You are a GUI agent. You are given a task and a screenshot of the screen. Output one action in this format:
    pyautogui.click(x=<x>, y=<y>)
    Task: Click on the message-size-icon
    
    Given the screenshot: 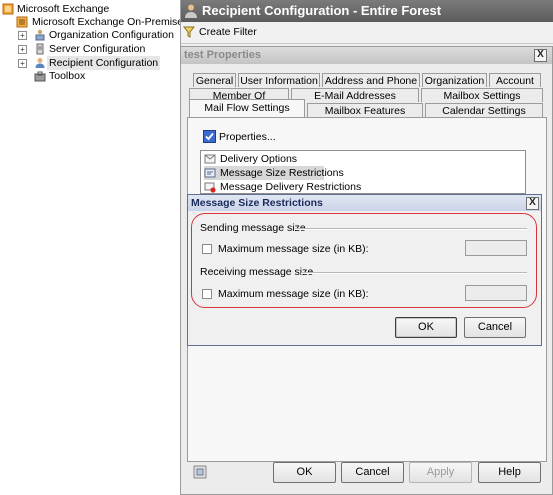 What is the action you would take?
    pyautogui.click(x=210, y=173)
    